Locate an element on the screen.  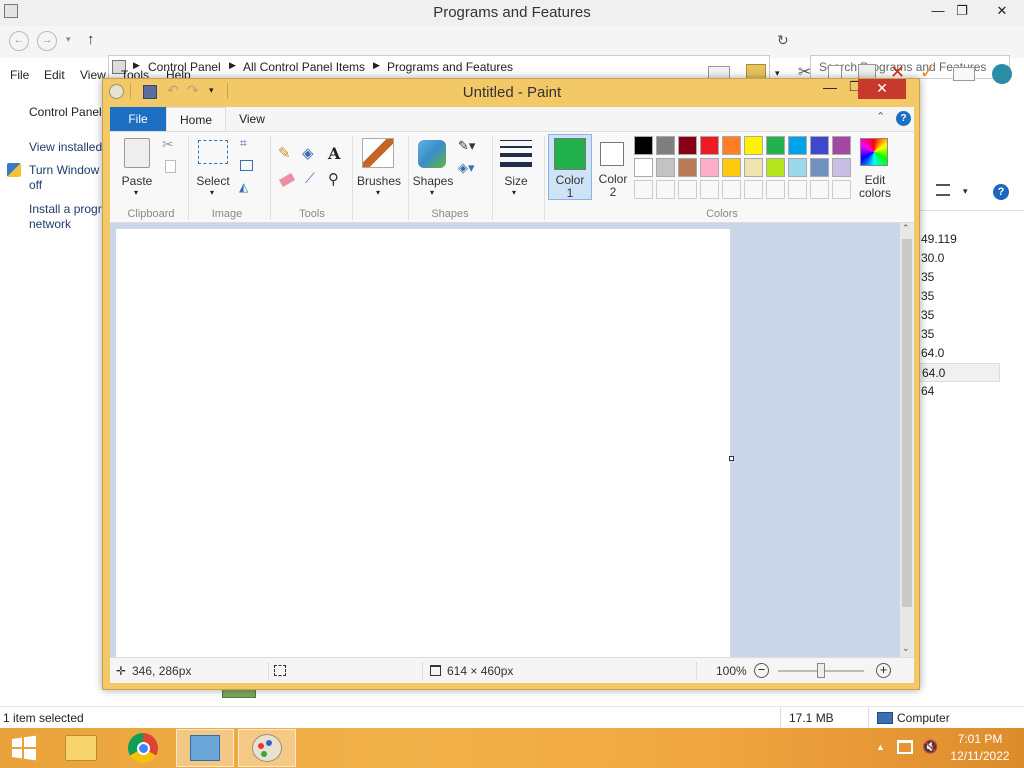
clock-date: 12/11/2022 is located at coordinates (980, 756).